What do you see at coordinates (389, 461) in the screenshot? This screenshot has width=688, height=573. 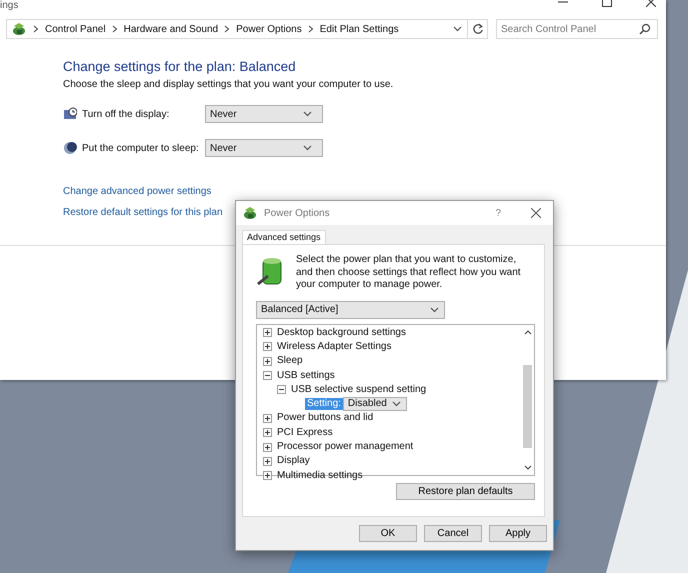 I see `tree-item: Display` at bounding box center [389, 461].